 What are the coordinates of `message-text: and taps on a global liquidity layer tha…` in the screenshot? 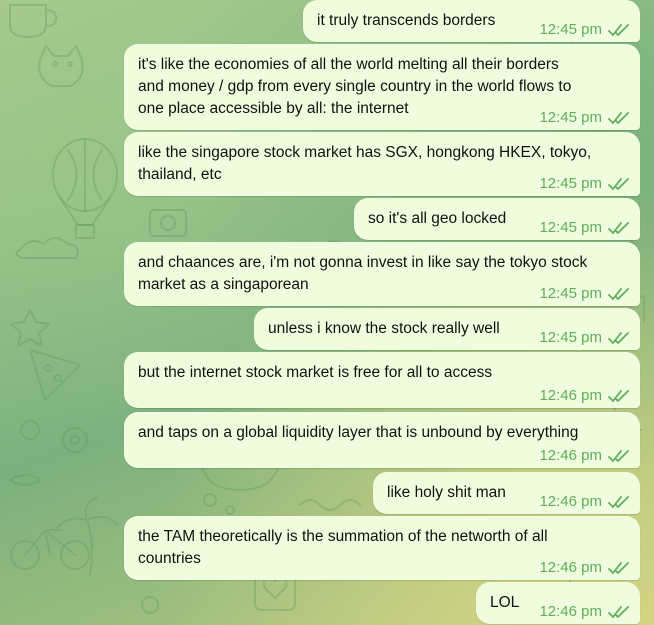 It's located at (358, 433).